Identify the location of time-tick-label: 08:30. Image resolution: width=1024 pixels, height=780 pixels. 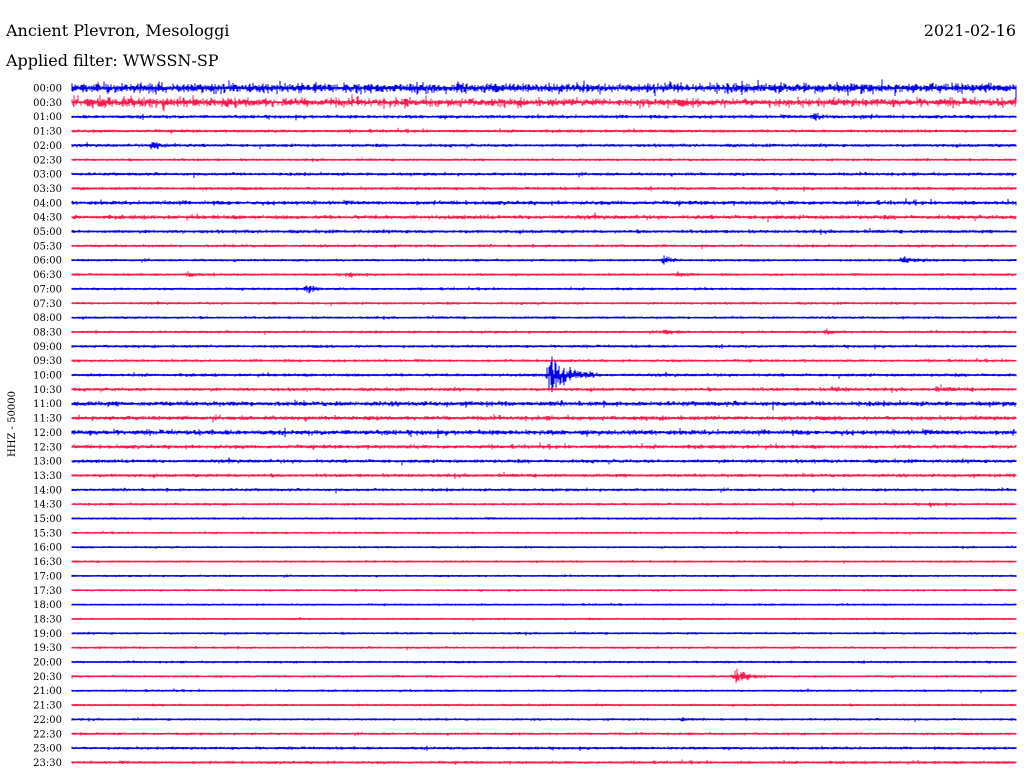
(47, 332).